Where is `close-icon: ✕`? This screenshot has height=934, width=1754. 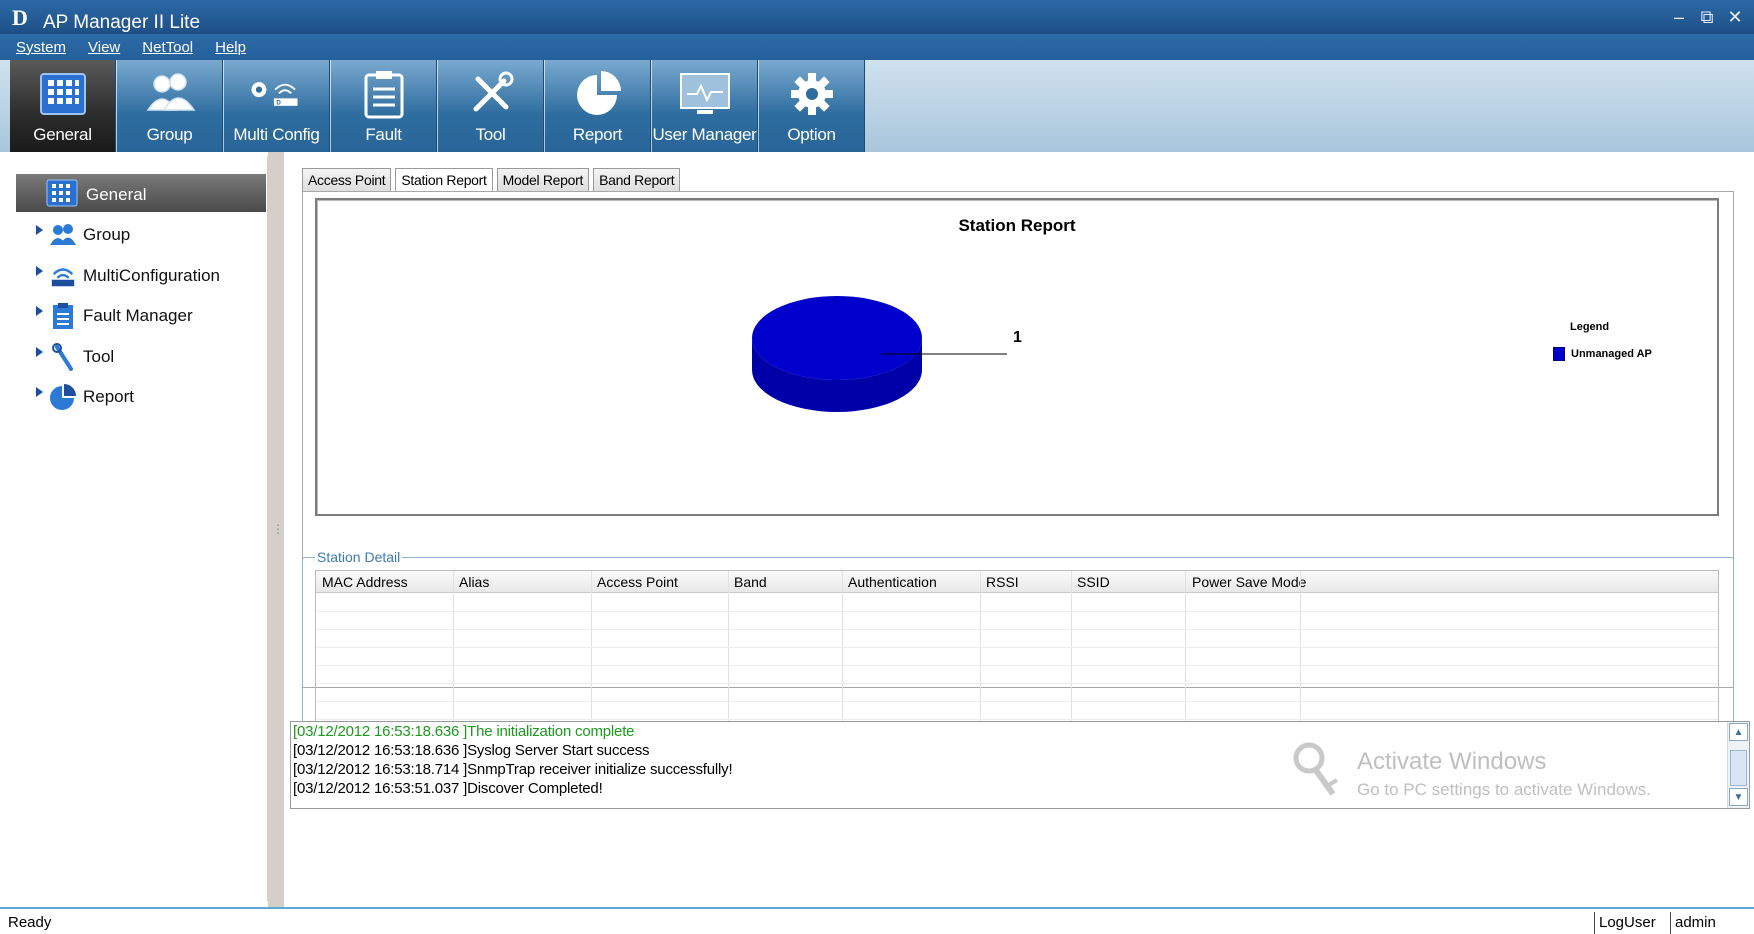 close-icon: ✕ is located at coordinates (1735, 17).